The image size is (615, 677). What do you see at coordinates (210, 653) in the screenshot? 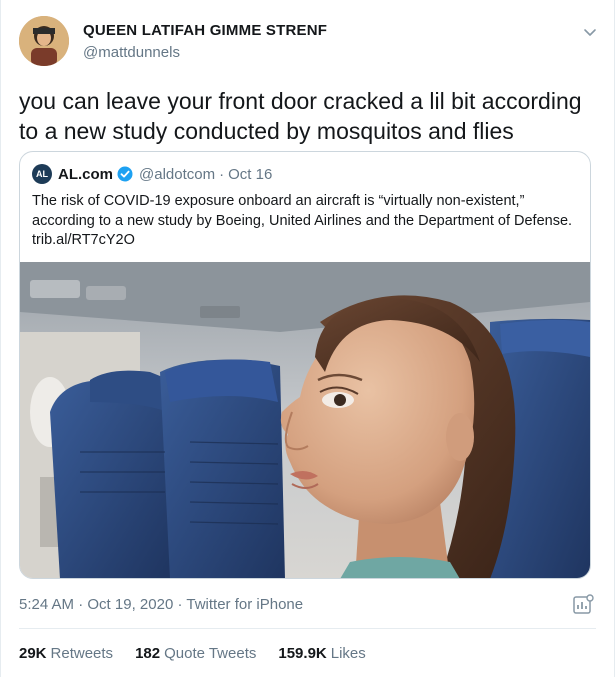
I see `quote-tweets-label: Quote Tweets` at bounding box center [210, 653].